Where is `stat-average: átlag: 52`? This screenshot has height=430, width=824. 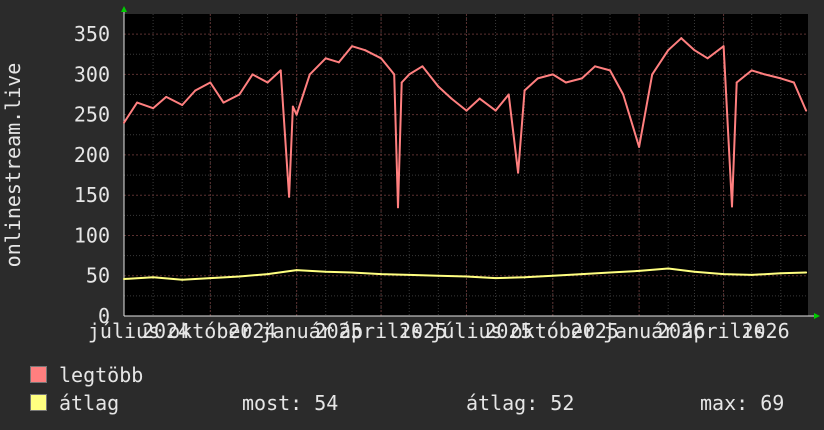 stat-average: átlag: 52 is located at coordinates (520, 403).